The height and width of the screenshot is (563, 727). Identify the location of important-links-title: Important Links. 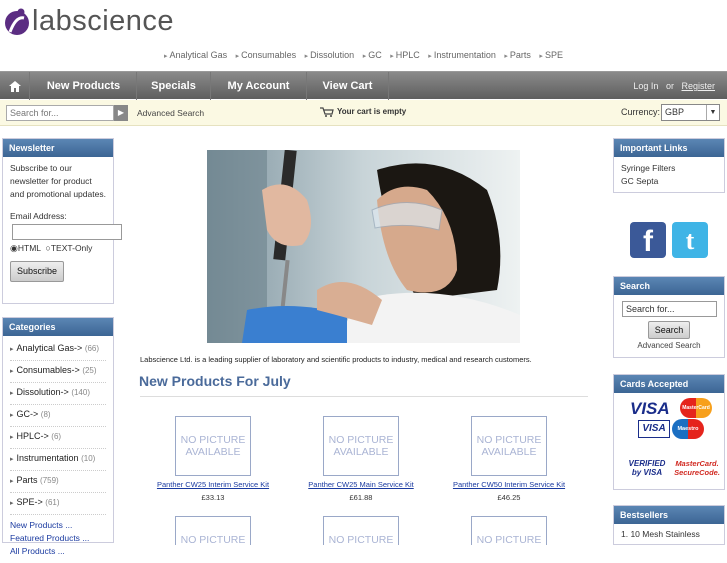
(669, 148).